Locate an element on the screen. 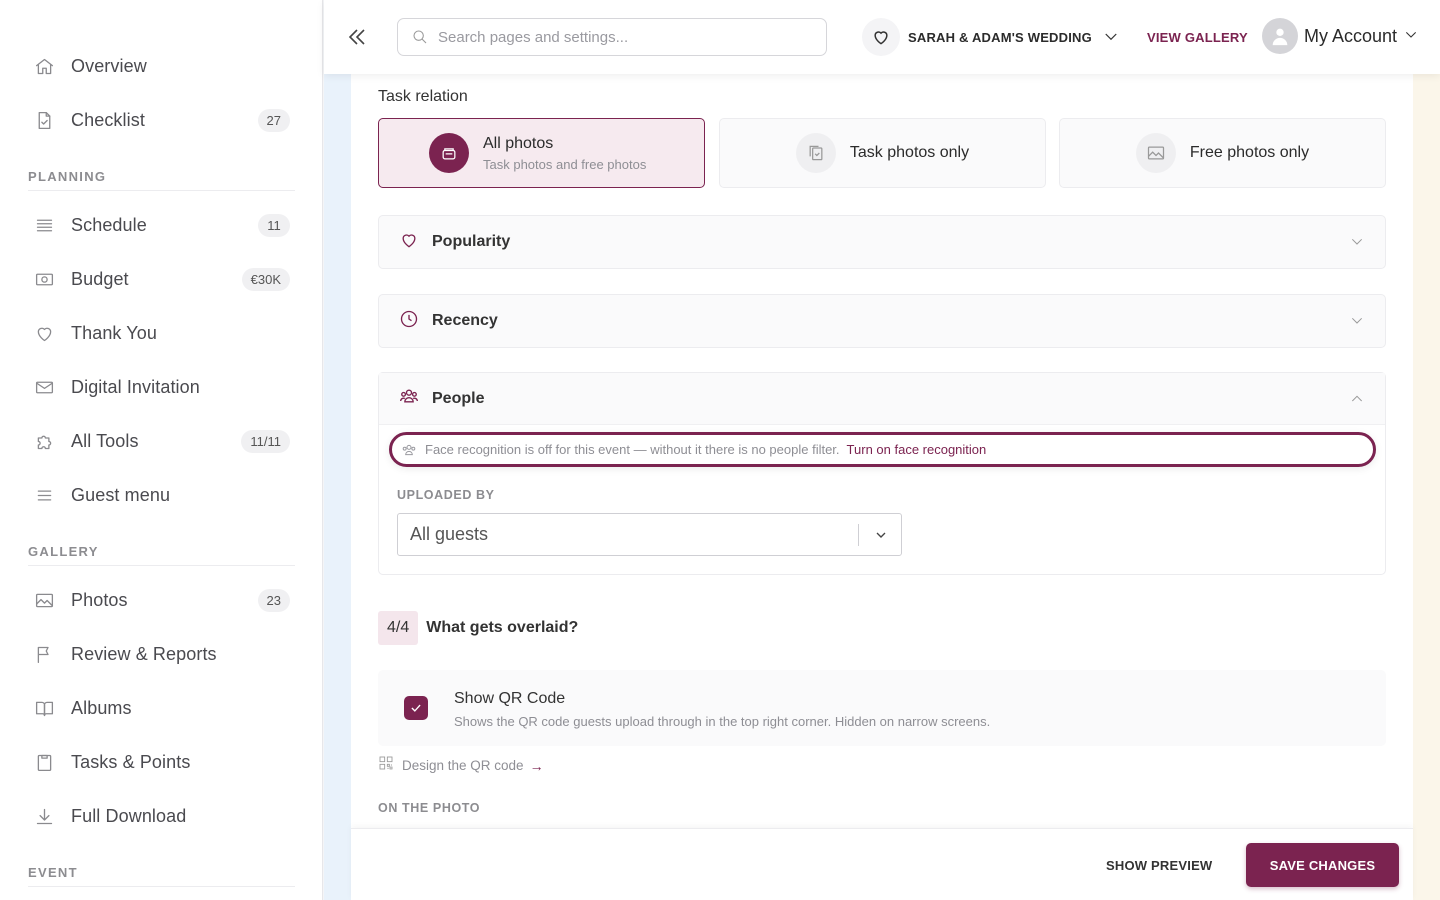  sidebar-item-label: Schedule is located at coordinates (109, 224).